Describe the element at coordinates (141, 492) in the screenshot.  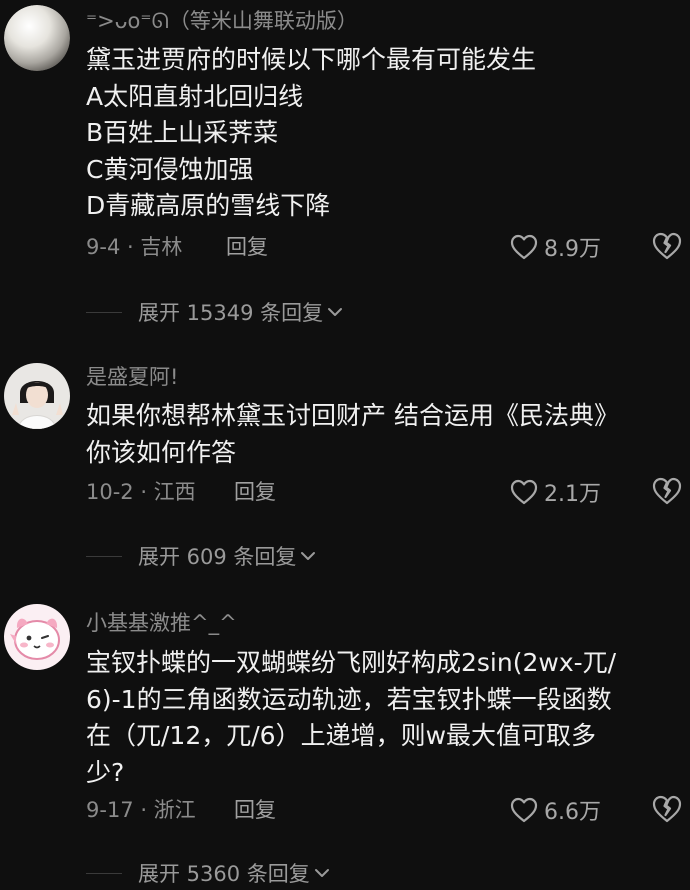
I see `date-location: 10-2 · 江西` at that location.